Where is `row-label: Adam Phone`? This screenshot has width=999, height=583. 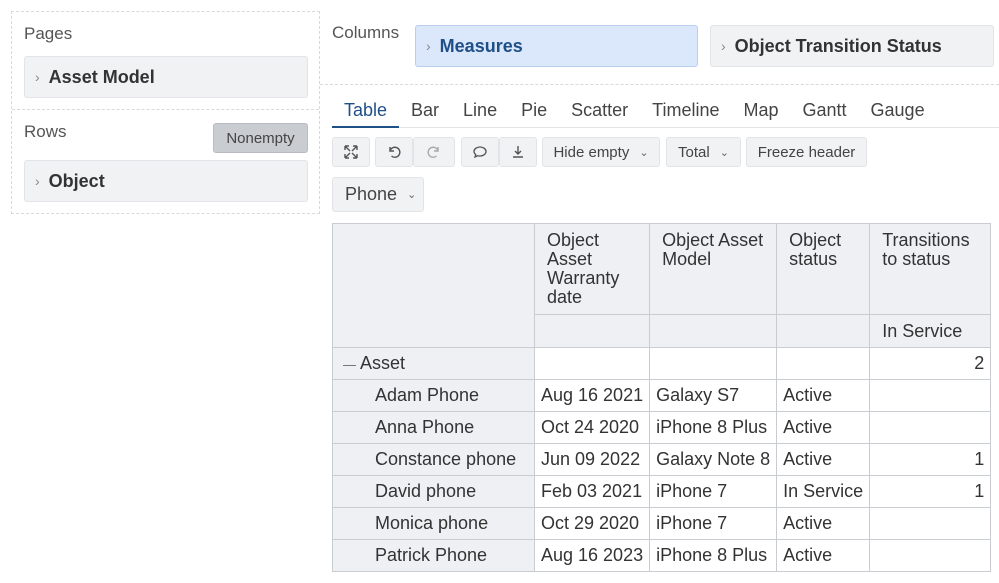 row-label: Adam Phone is located at coordinates (433, 395).